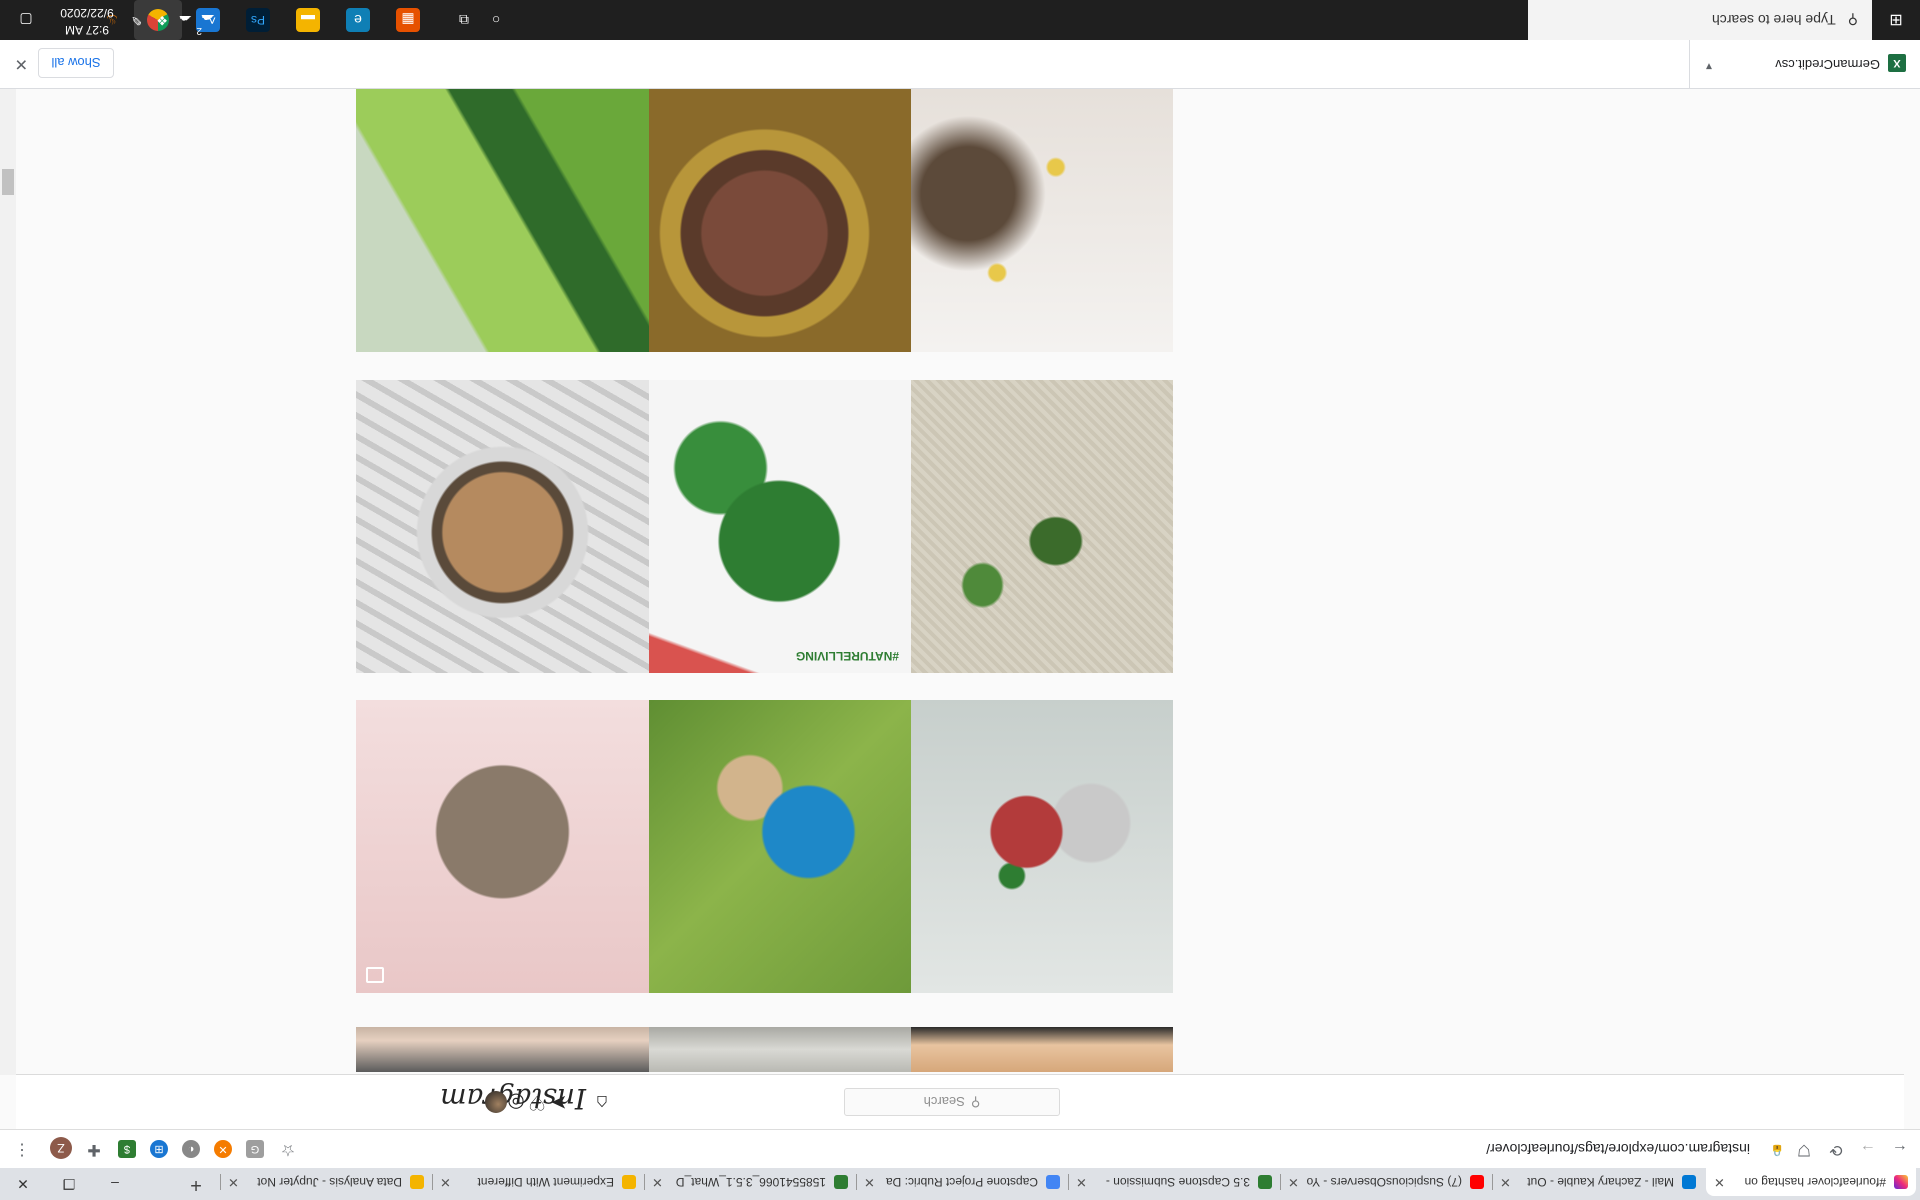 The image size is (1920, 1200). I want to click on dropbox-icon: ❖, so click(160, 20).